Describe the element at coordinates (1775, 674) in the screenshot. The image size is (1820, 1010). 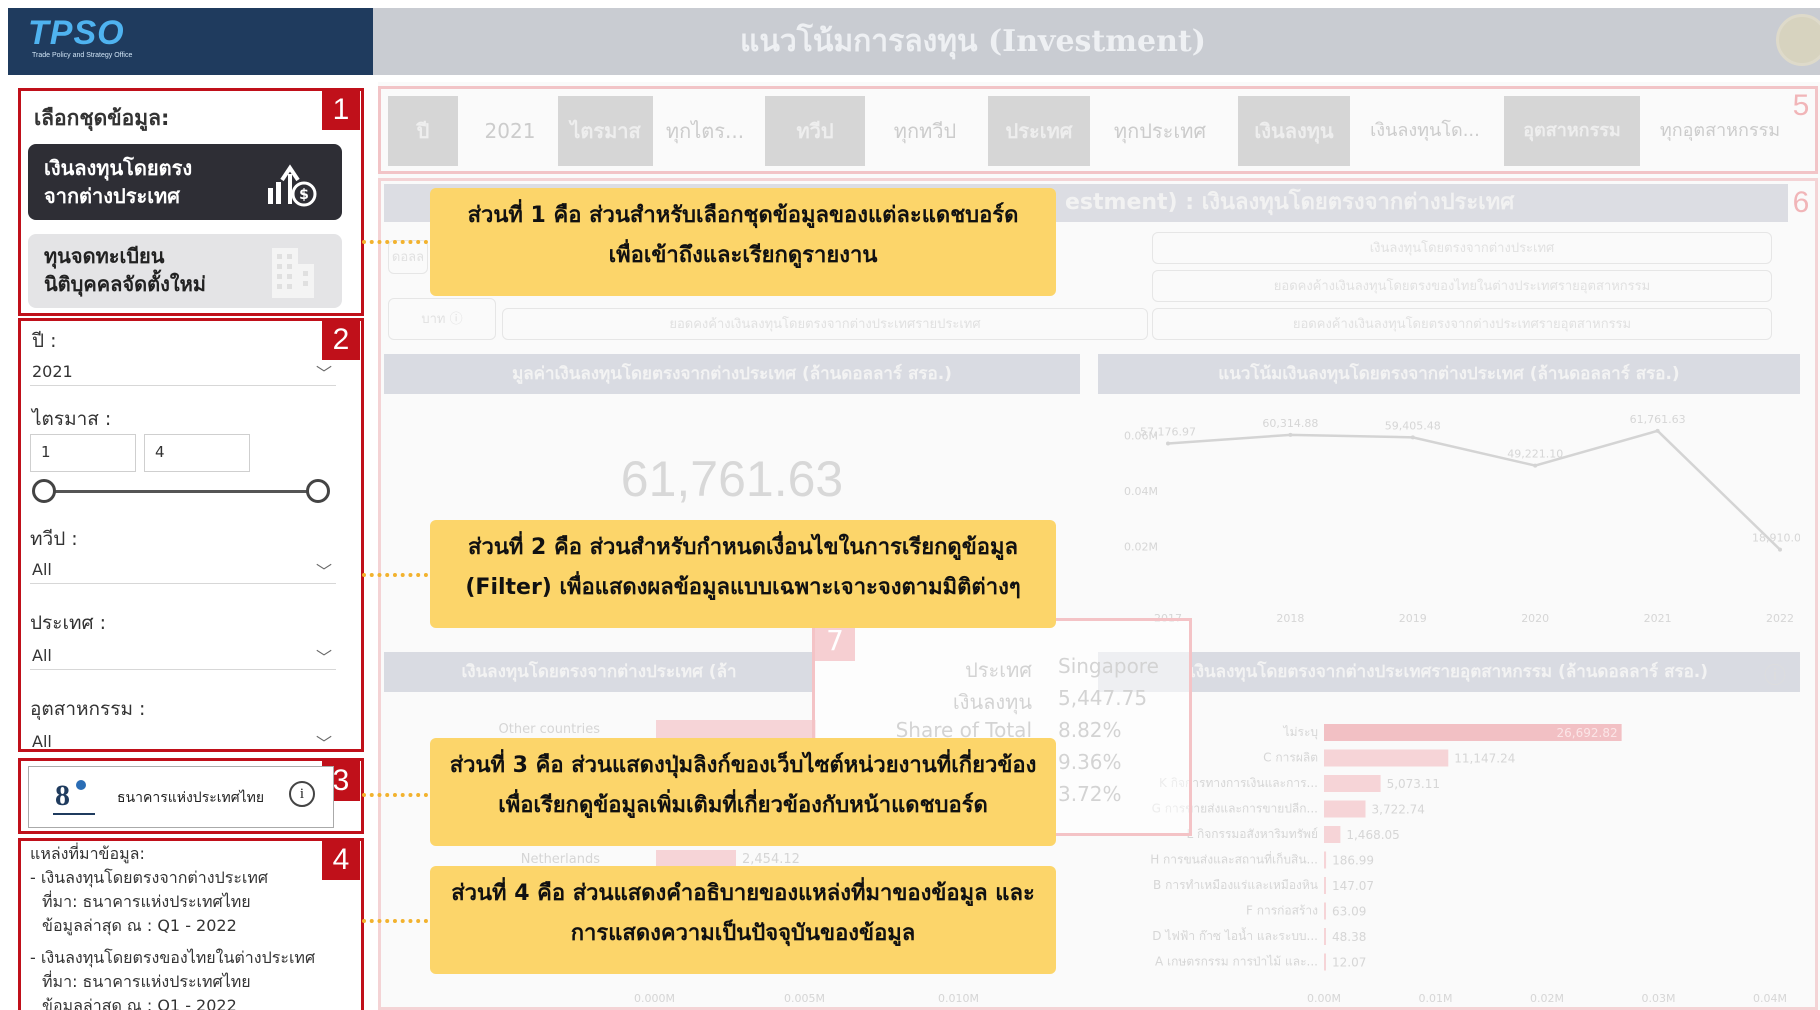
I see `industry-info-icon: ⓘ` at that location.